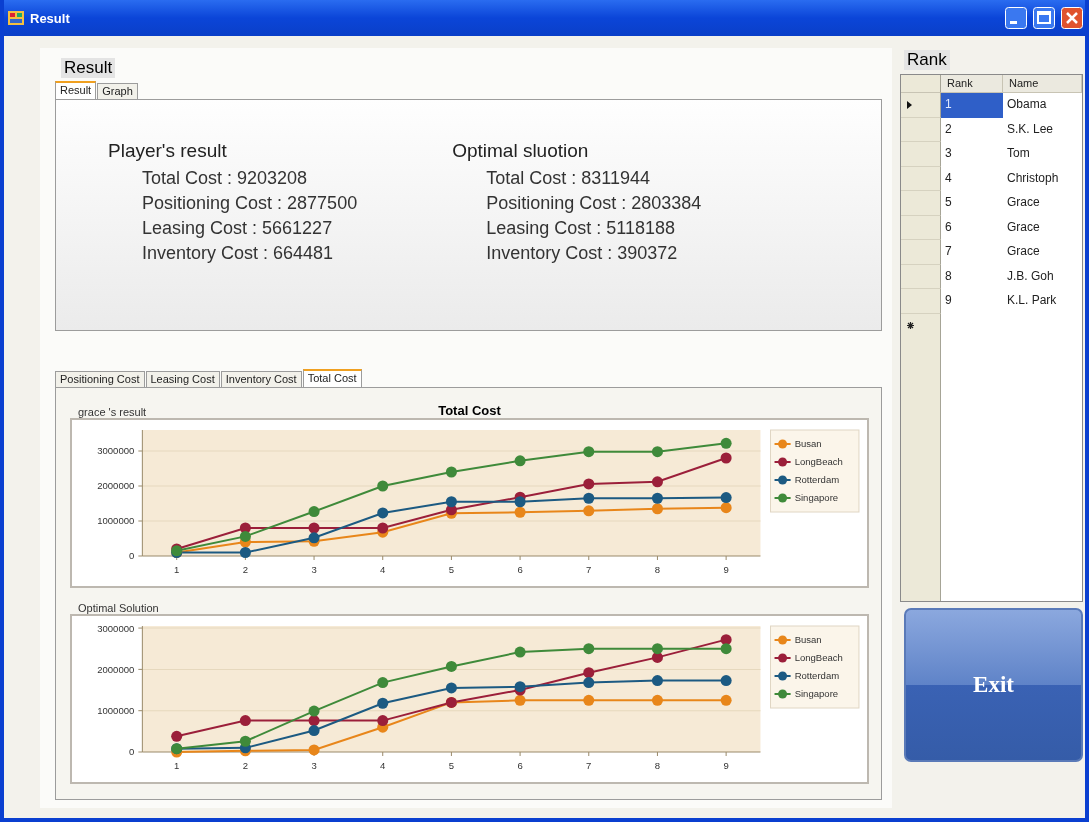  What do you see at coordinates (225, 178) in the screenshot?
I see `cost-text: Total Cost : 9203208` at bounding box center [225, 178].